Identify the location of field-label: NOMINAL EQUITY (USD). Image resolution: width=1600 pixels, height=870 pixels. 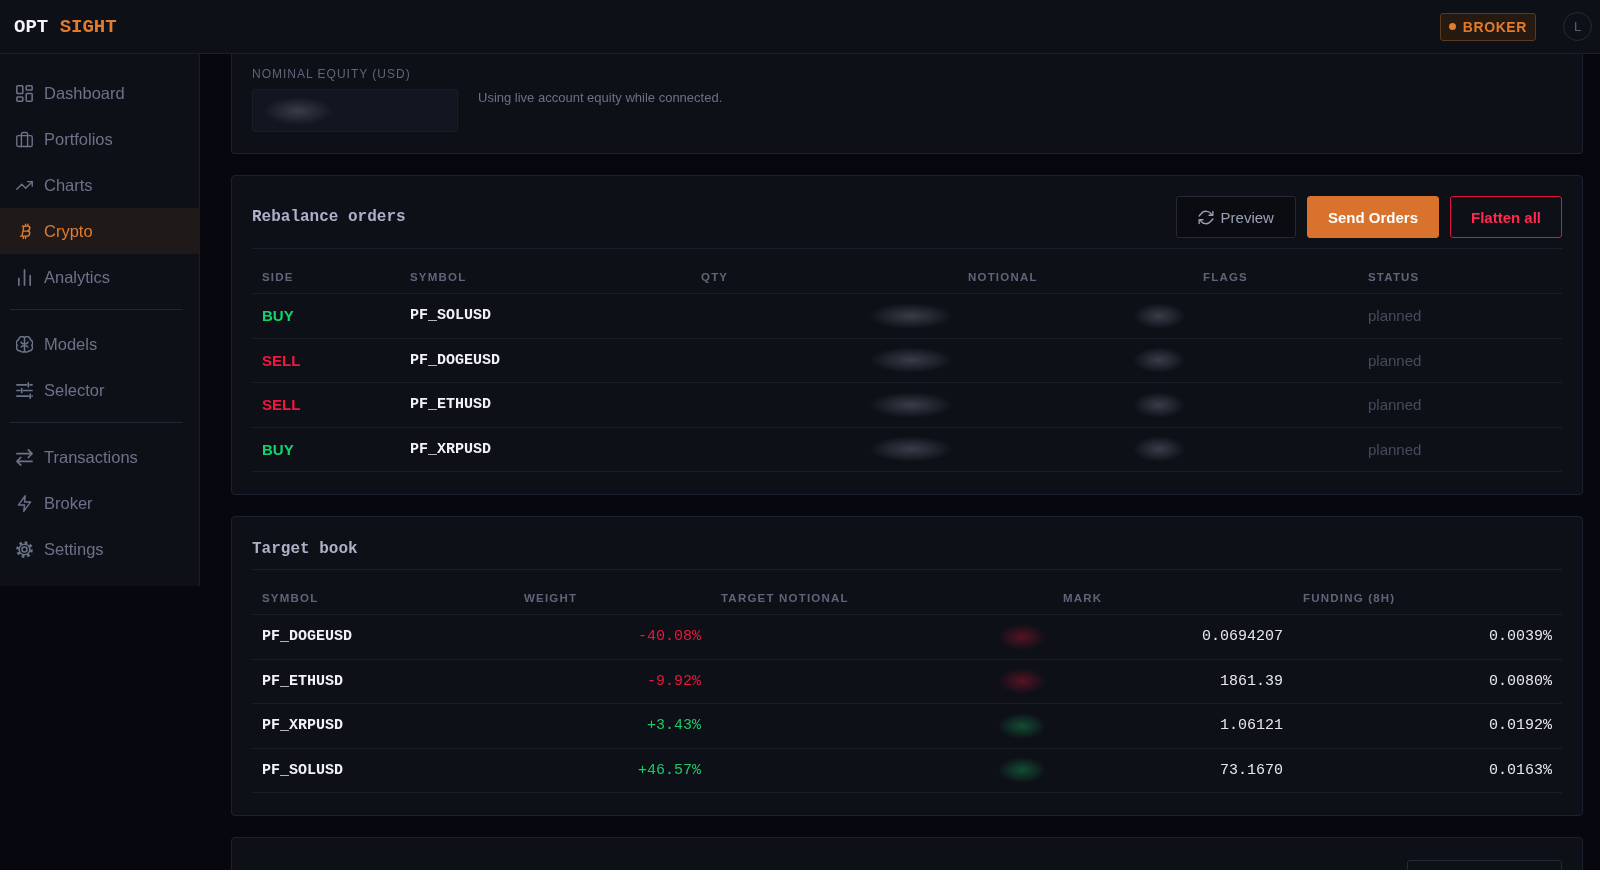
(332, 74).